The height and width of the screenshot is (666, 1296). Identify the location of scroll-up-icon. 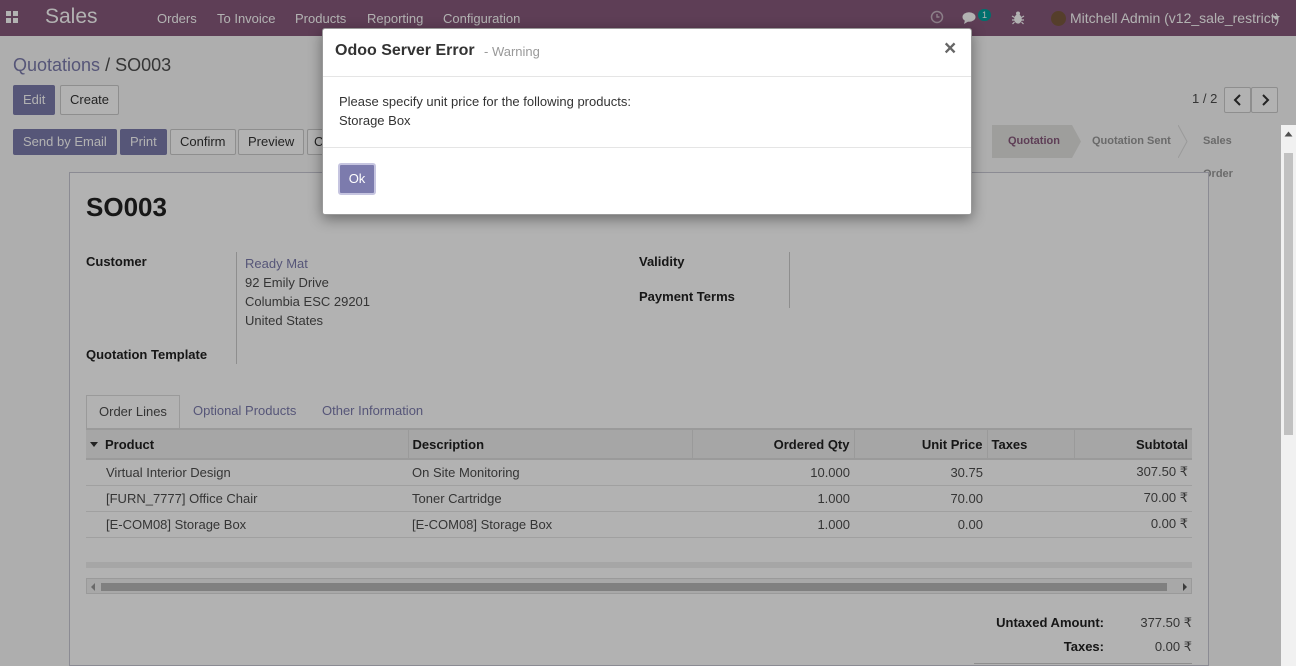
(1288, 134).